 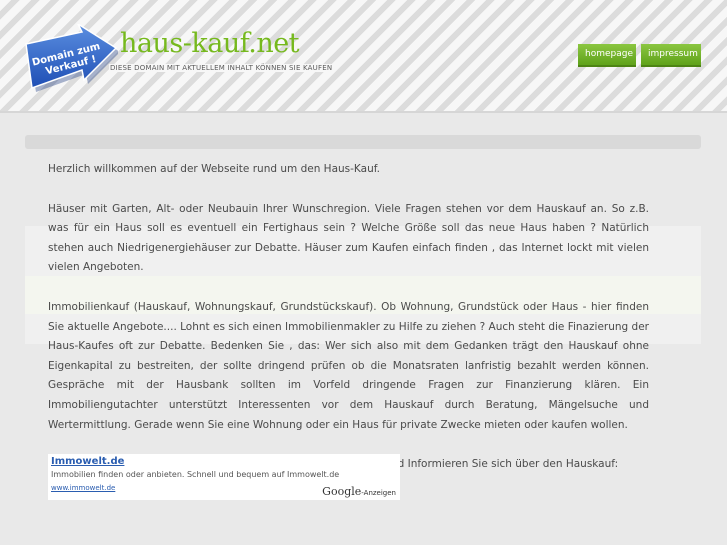 What do you see at coordinates (210, 43) in the screenshot?
I see `site-title: haus-kauf.net` at bounding box center [210, 43].